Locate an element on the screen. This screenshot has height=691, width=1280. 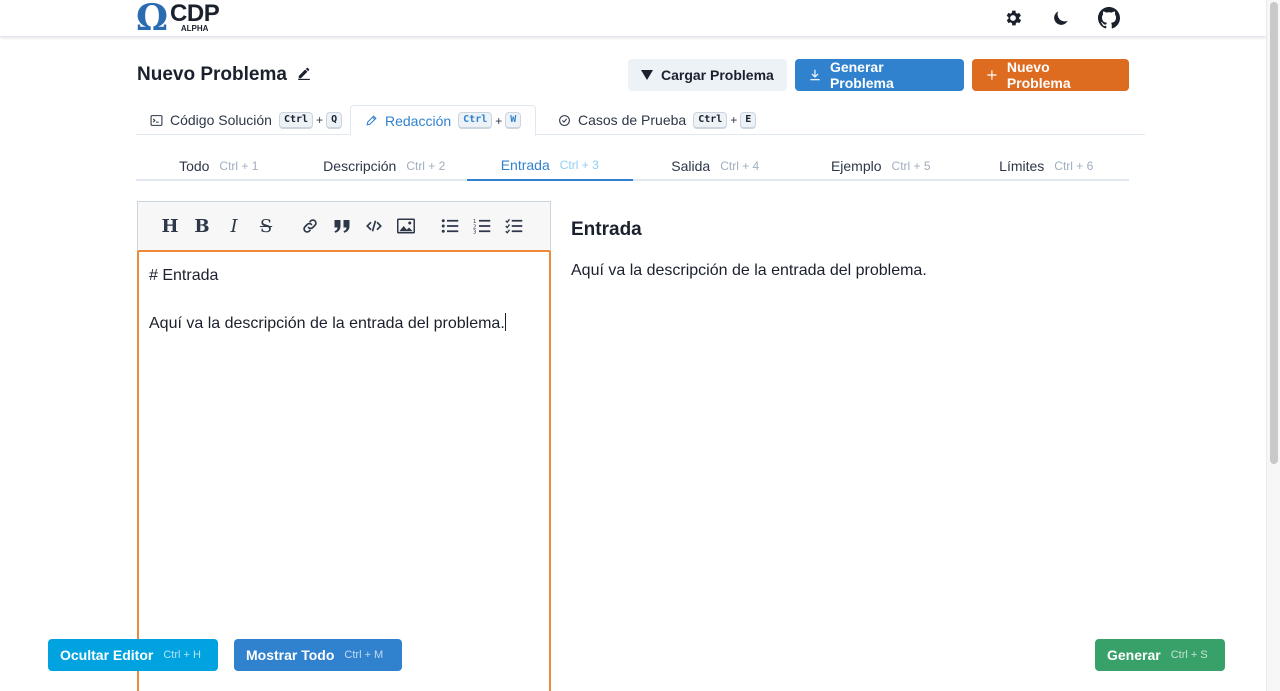
problem-title-row: Nuevo Problema is located at coordinates (224, 75).